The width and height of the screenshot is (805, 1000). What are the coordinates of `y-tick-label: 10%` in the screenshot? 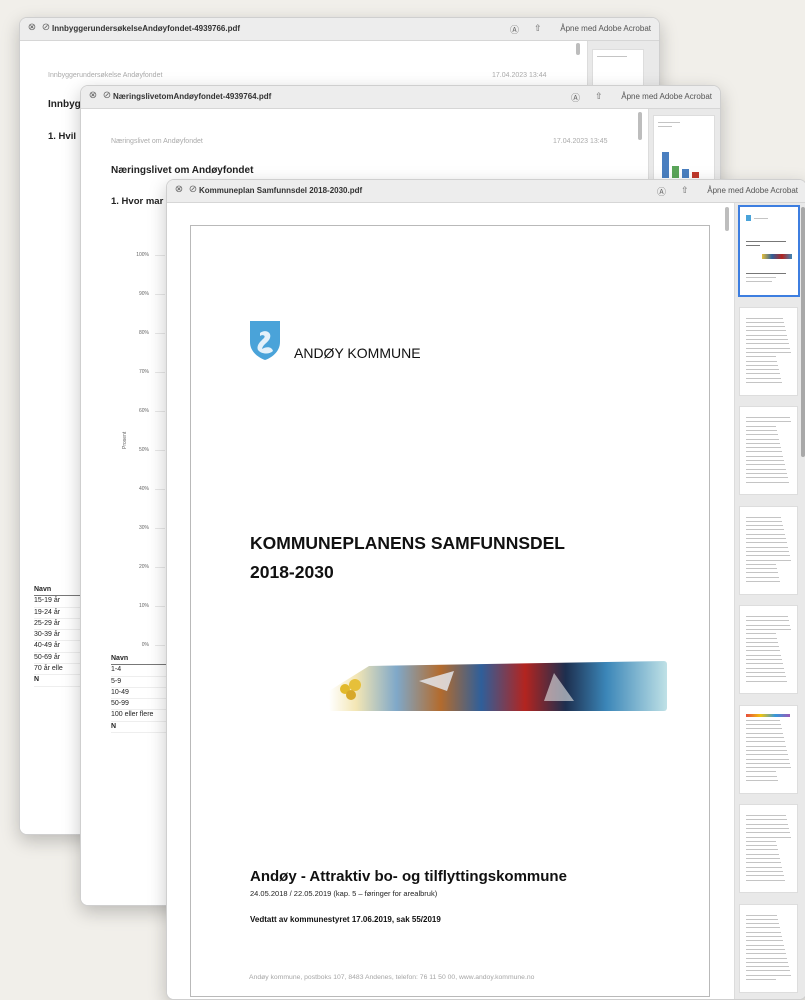 It's located at (143, 606).